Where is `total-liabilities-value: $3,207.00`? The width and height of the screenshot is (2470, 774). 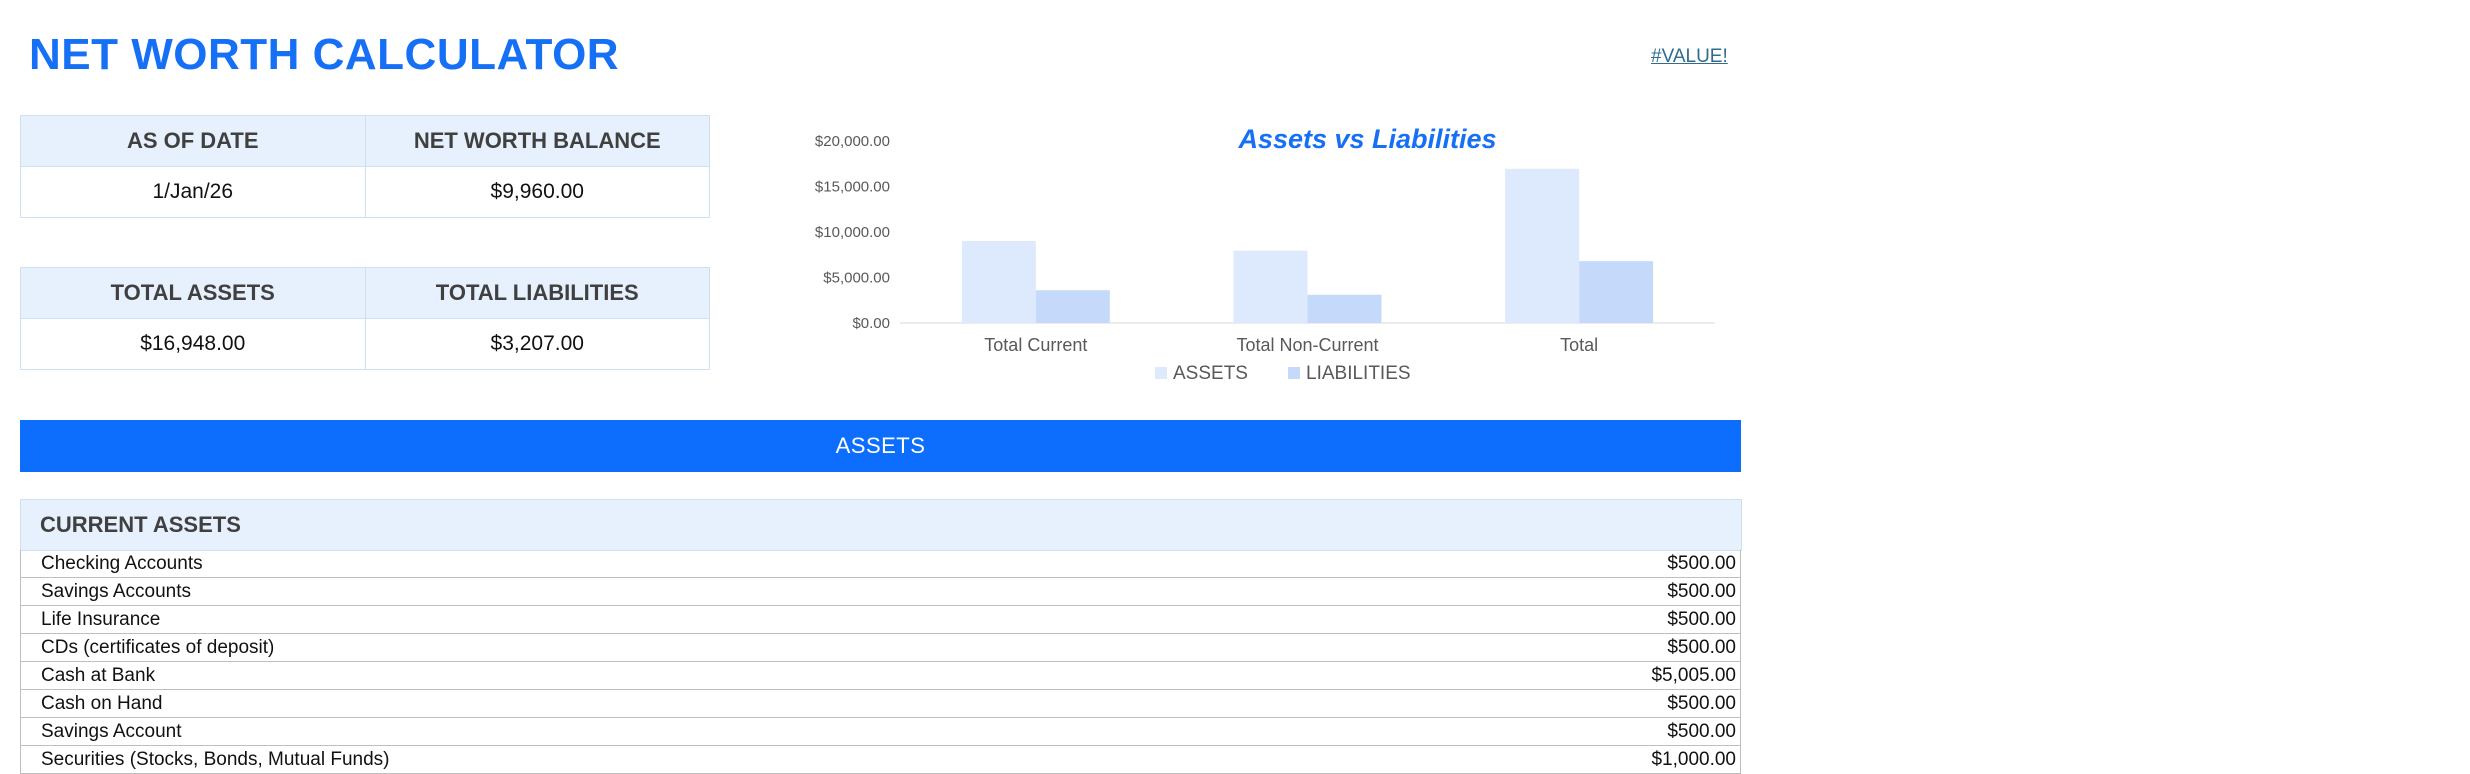 total-liabilities-value: $3,207.00 is located at coordinates (537, 344).